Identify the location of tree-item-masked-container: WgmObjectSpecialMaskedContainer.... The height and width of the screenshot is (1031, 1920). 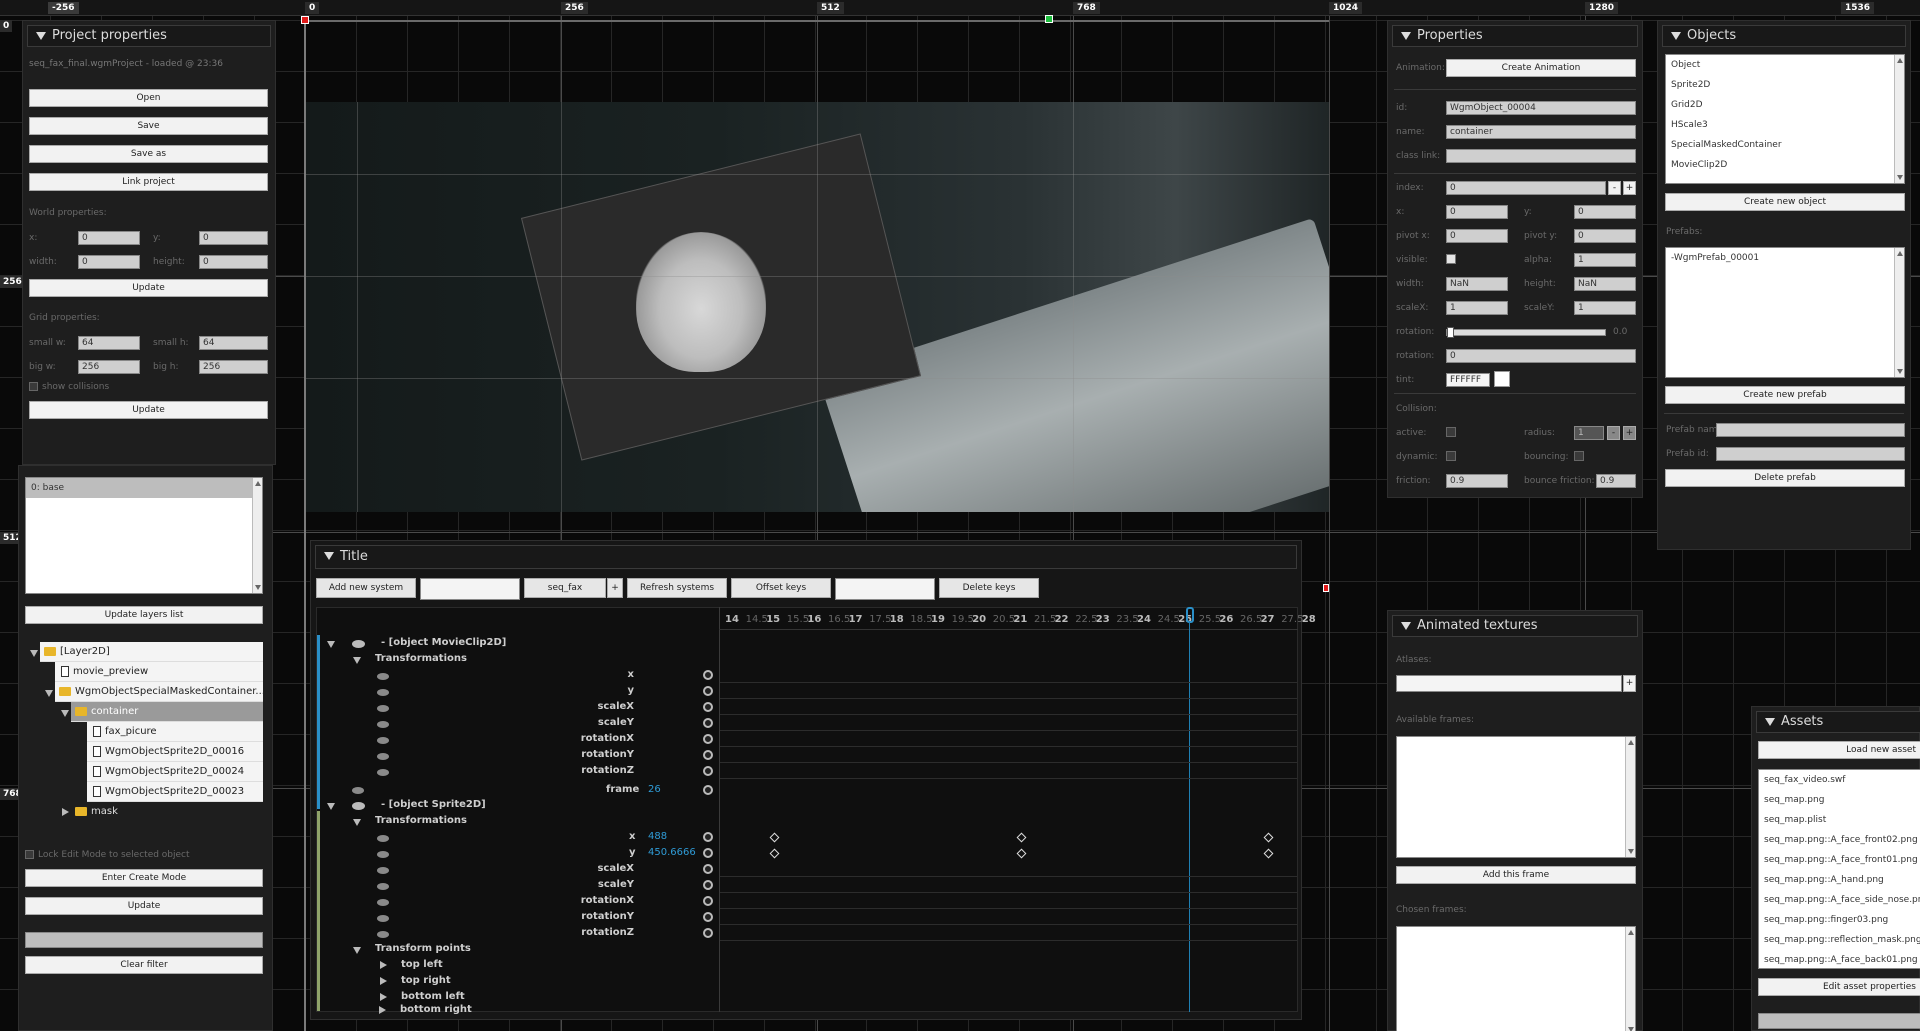
(159, 692).